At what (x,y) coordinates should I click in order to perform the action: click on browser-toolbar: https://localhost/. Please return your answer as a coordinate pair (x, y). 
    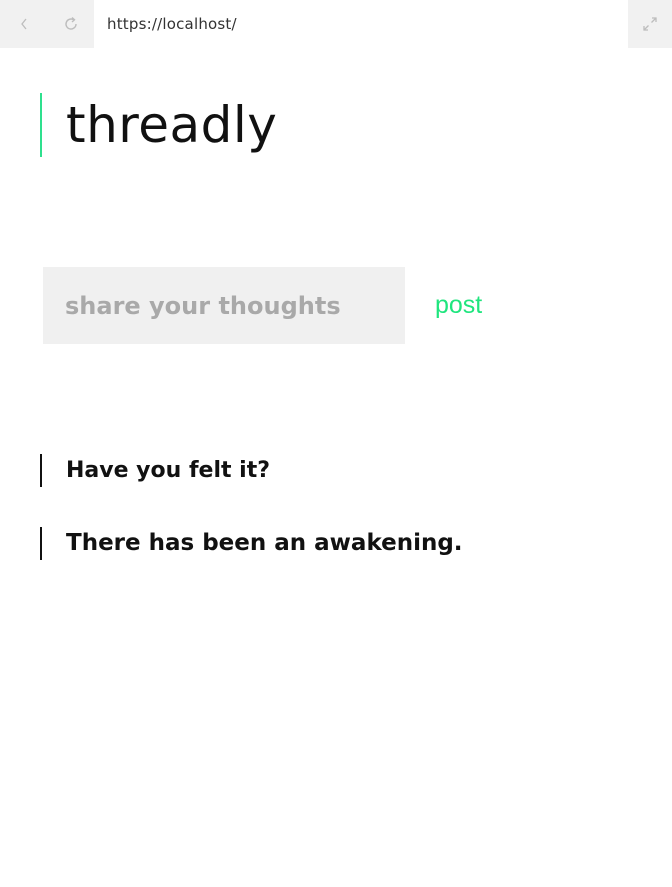
    Looking at the image, I should click on (336, 24).